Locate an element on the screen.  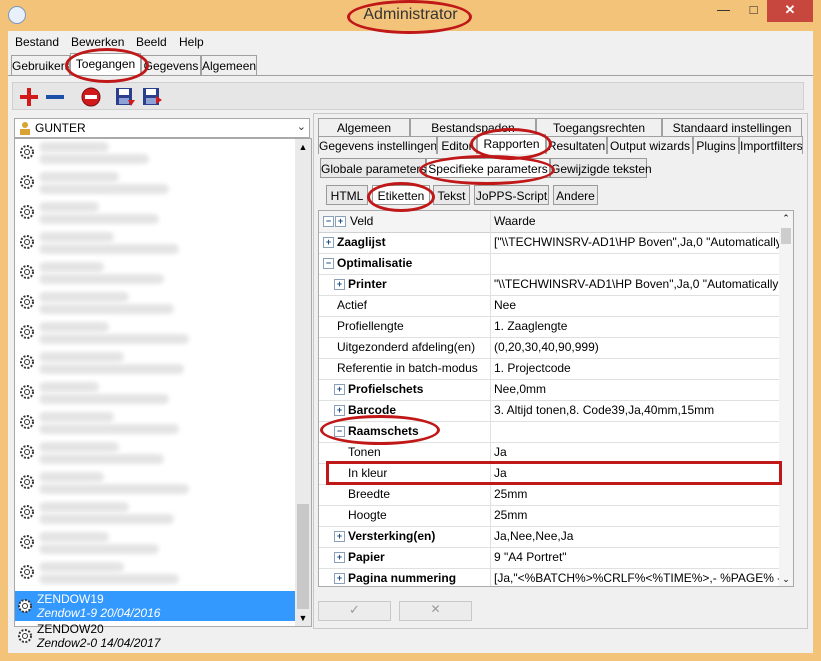
grid-row-breedte: Breedte 25mm is located at coordinates (550, 495).